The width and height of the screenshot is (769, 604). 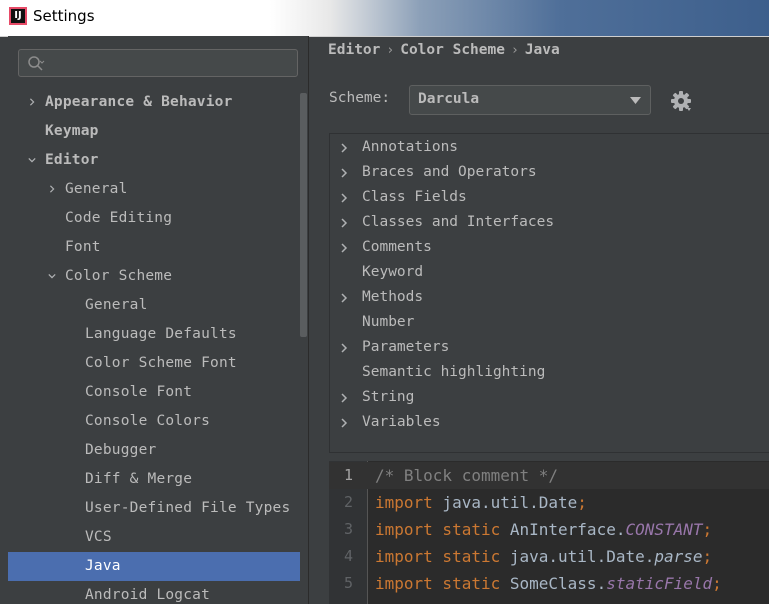 I want to click on sidebar-item-label: Editor, so click(x=72, y=160).